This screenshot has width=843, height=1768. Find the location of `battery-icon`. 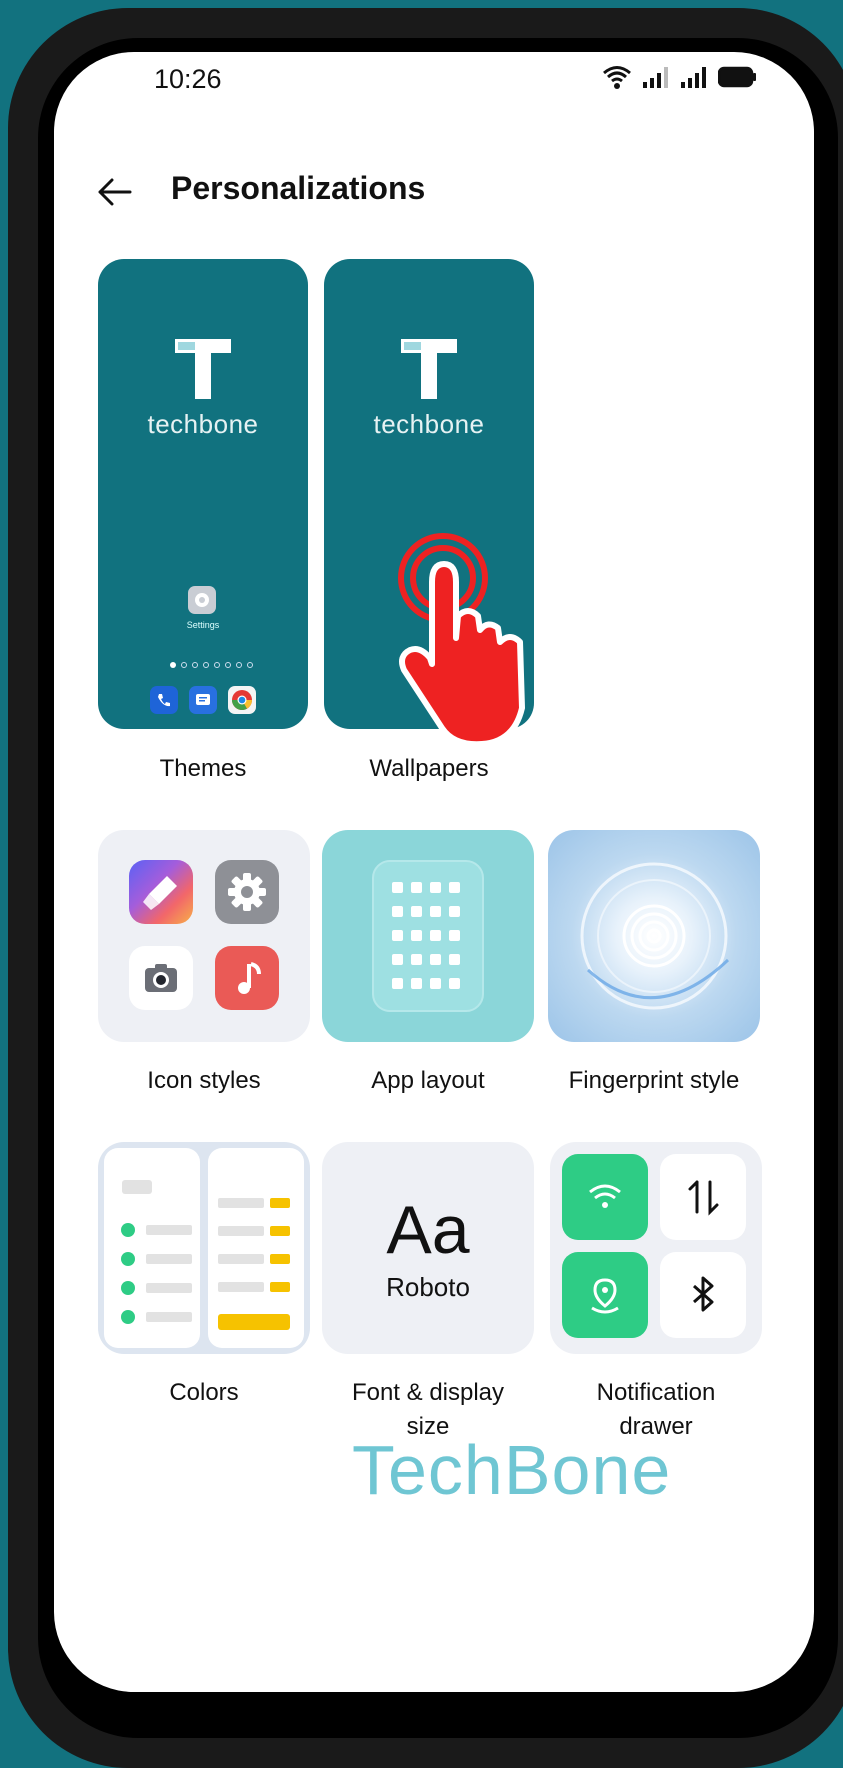

battery-icon is located at coordinates (737, 77).